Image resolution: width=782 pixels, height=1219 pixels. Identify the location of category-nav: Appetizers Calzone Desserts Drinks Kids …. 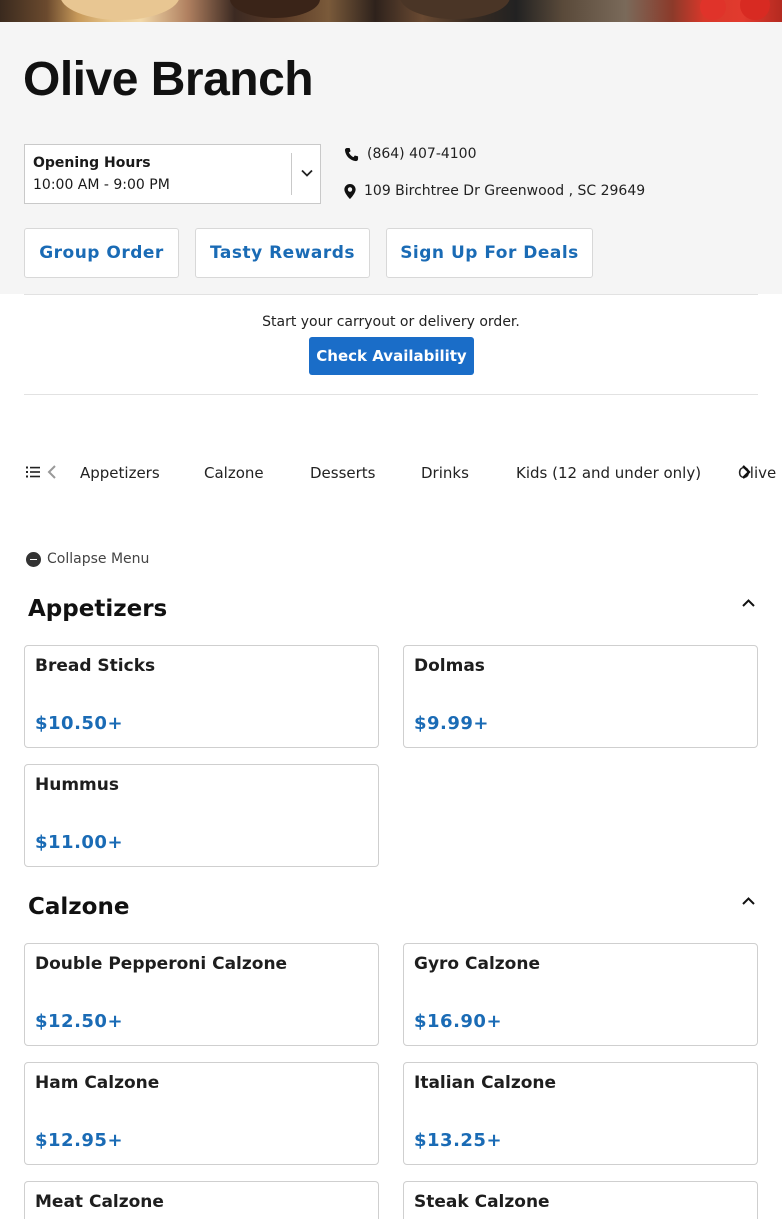
(391, 473).